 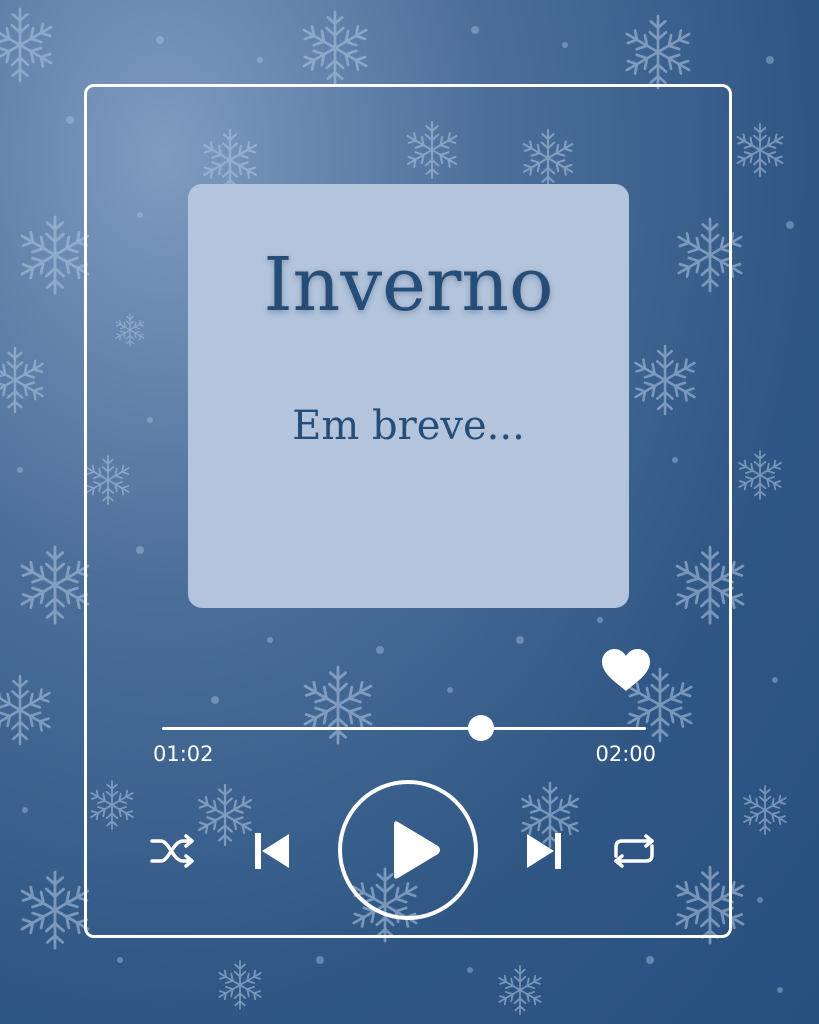 I want to click on time-total: 02:00, so click(x=625, y=754).